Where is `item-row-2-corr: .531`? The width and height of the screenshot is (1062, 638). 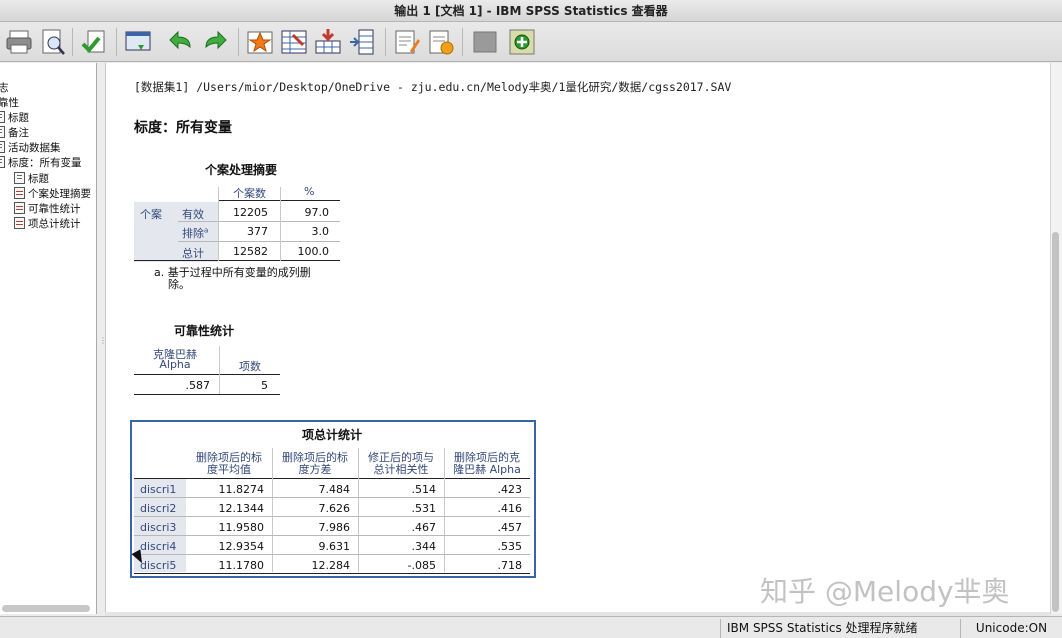
item-row-2-corr: .531 is located at coordinates (424, 508).